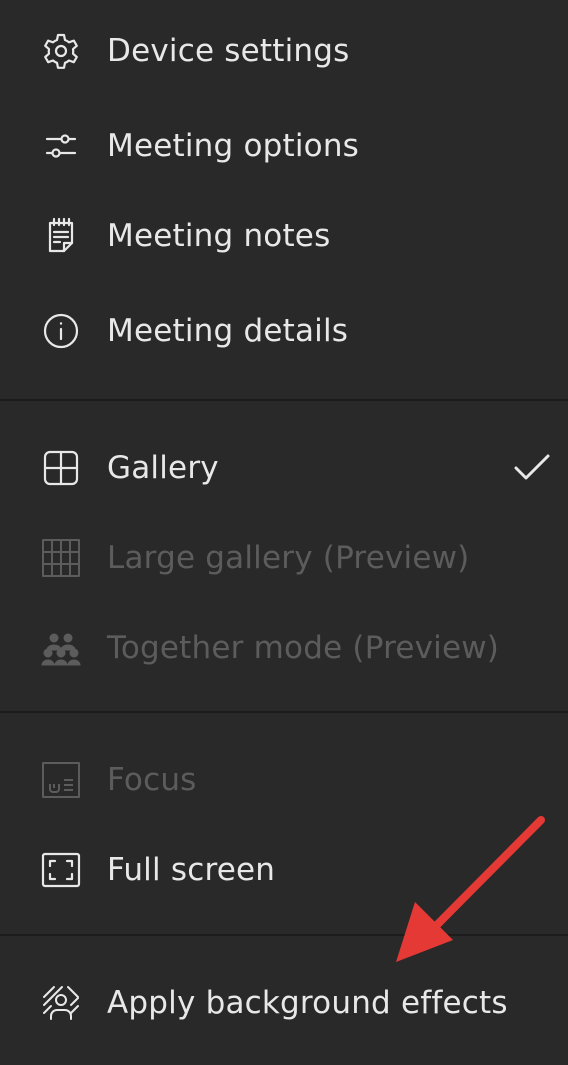  I want to click on menu-item-gallery: Gallery, so click(284, 468).